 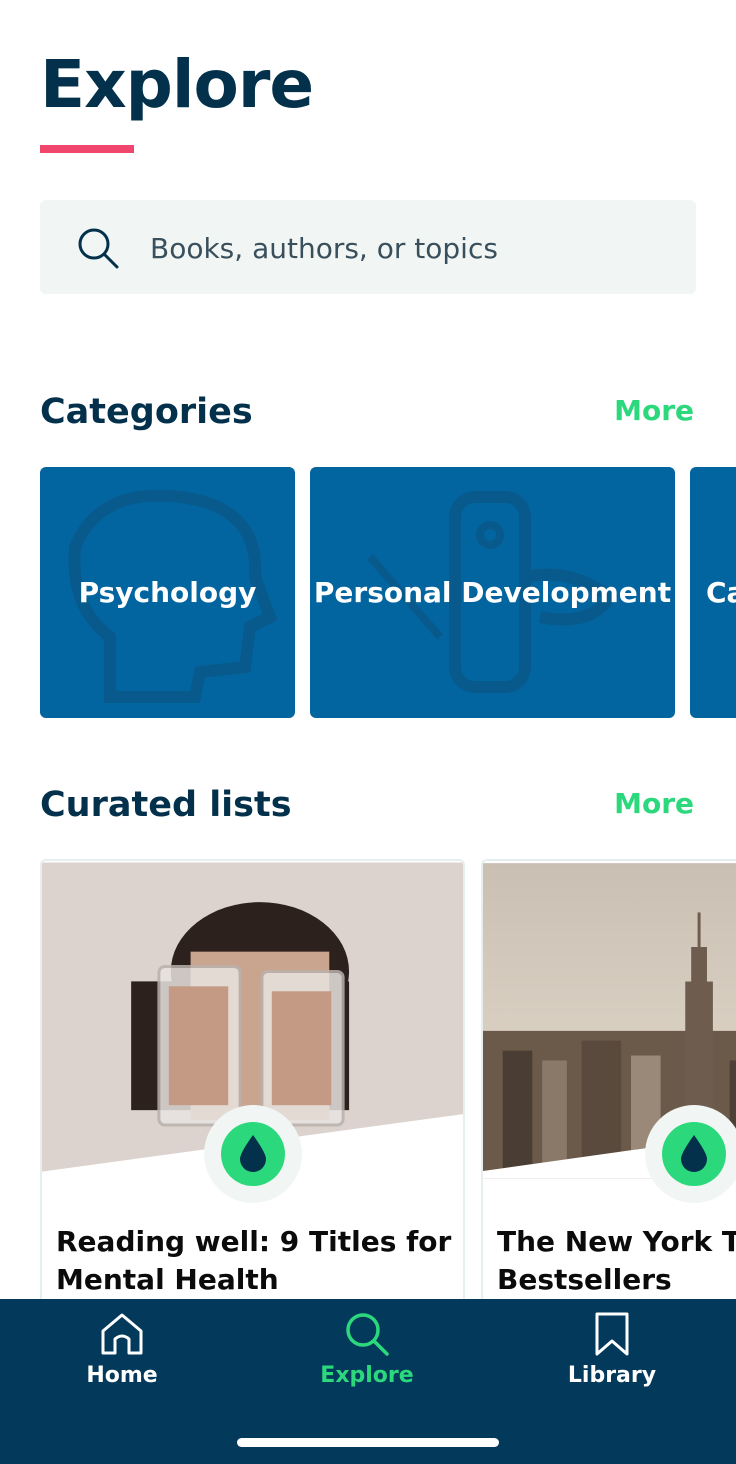 I want to click on curated-more-link: More, so click(x=654, y=803).